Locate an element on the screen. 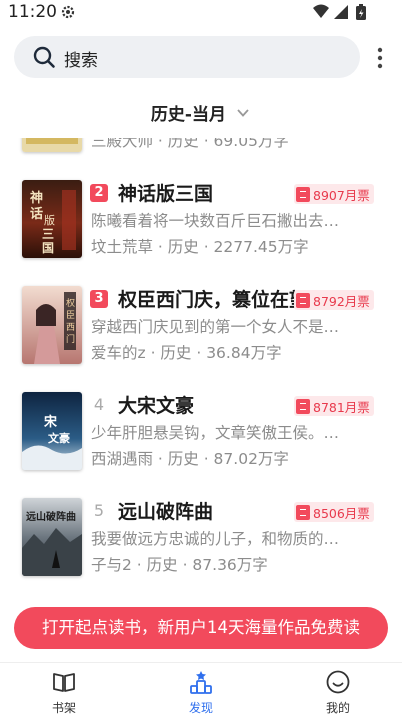  ticket-count: 8907月票 is located at coordinates (341, 195).